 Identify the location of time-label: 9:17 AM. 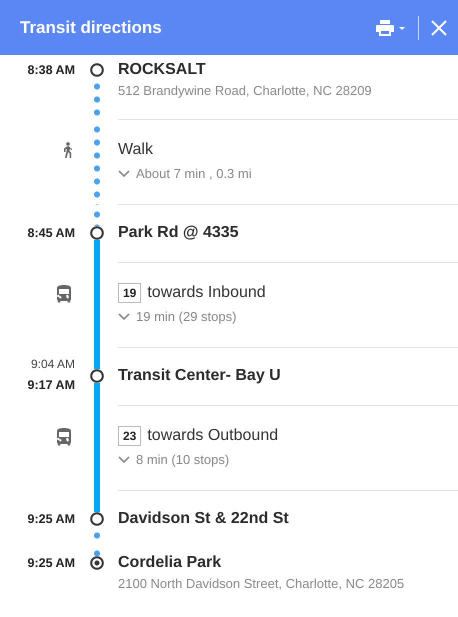
(51, 385).